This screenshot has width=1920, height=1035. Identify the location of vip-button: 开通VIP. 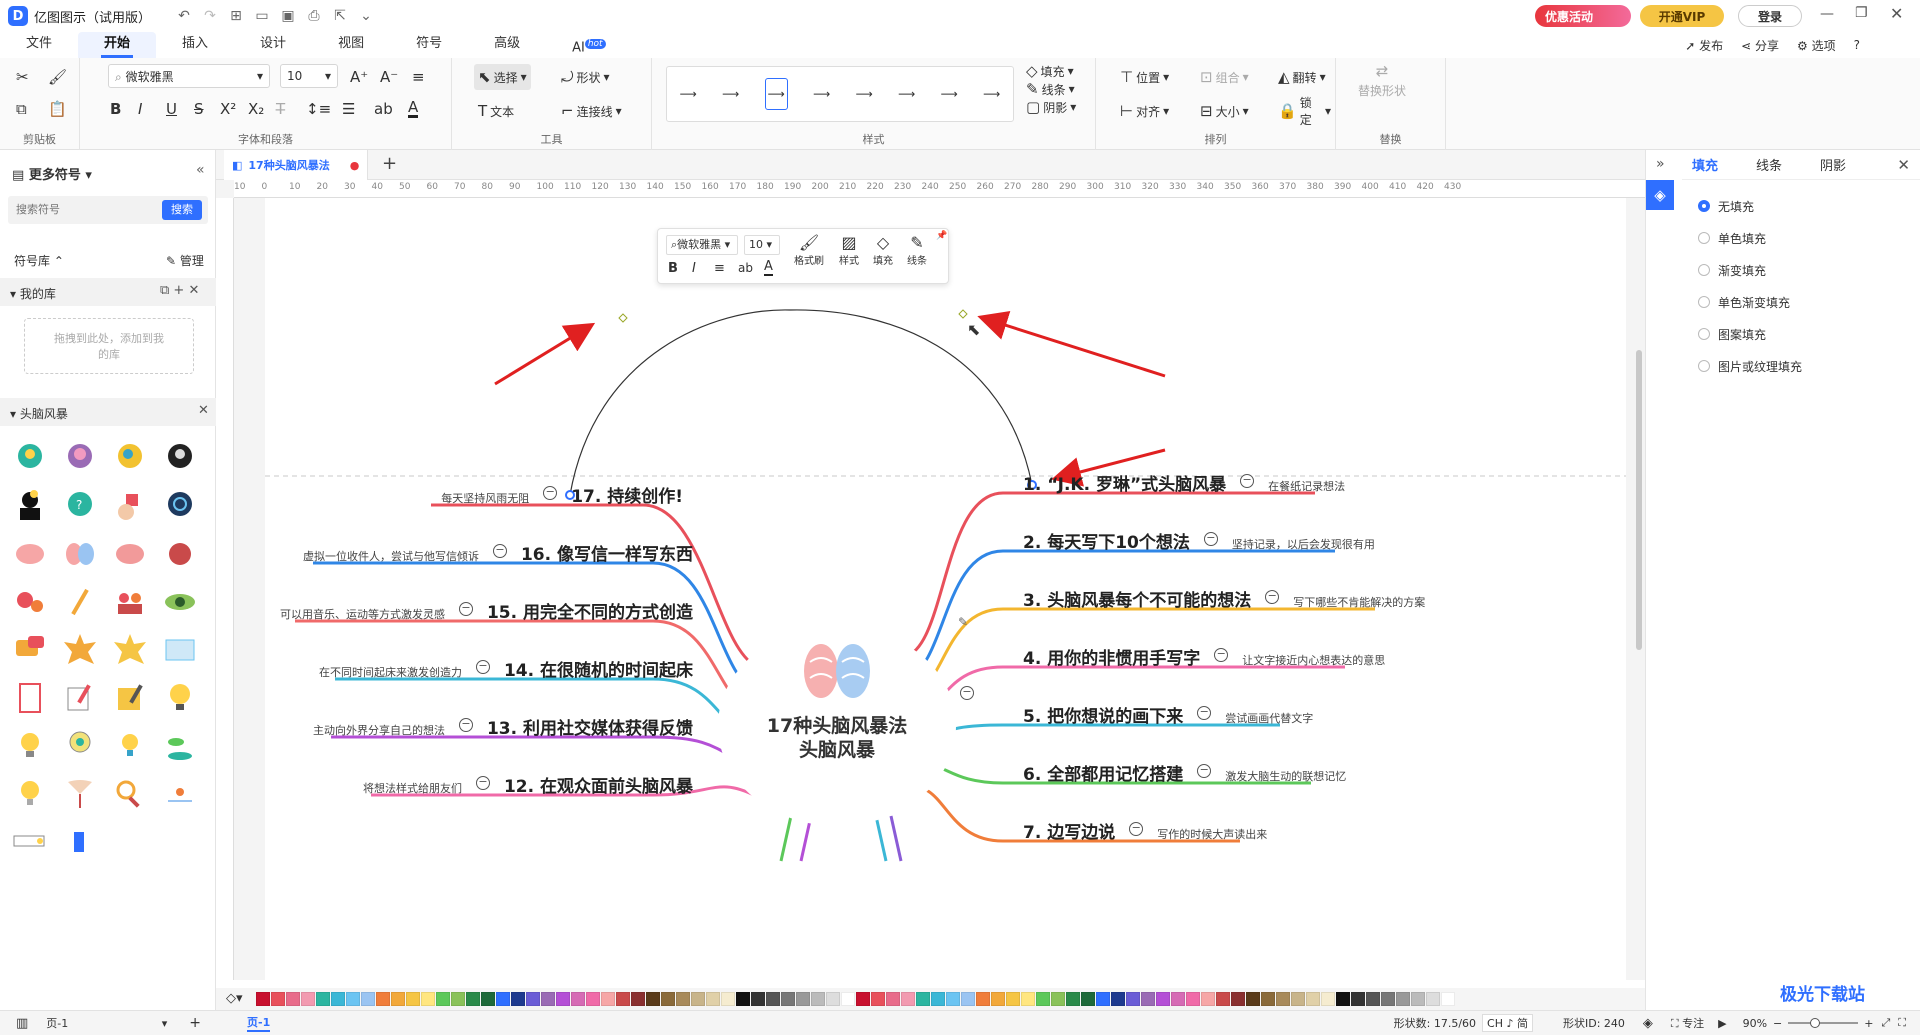
(1682, 16).